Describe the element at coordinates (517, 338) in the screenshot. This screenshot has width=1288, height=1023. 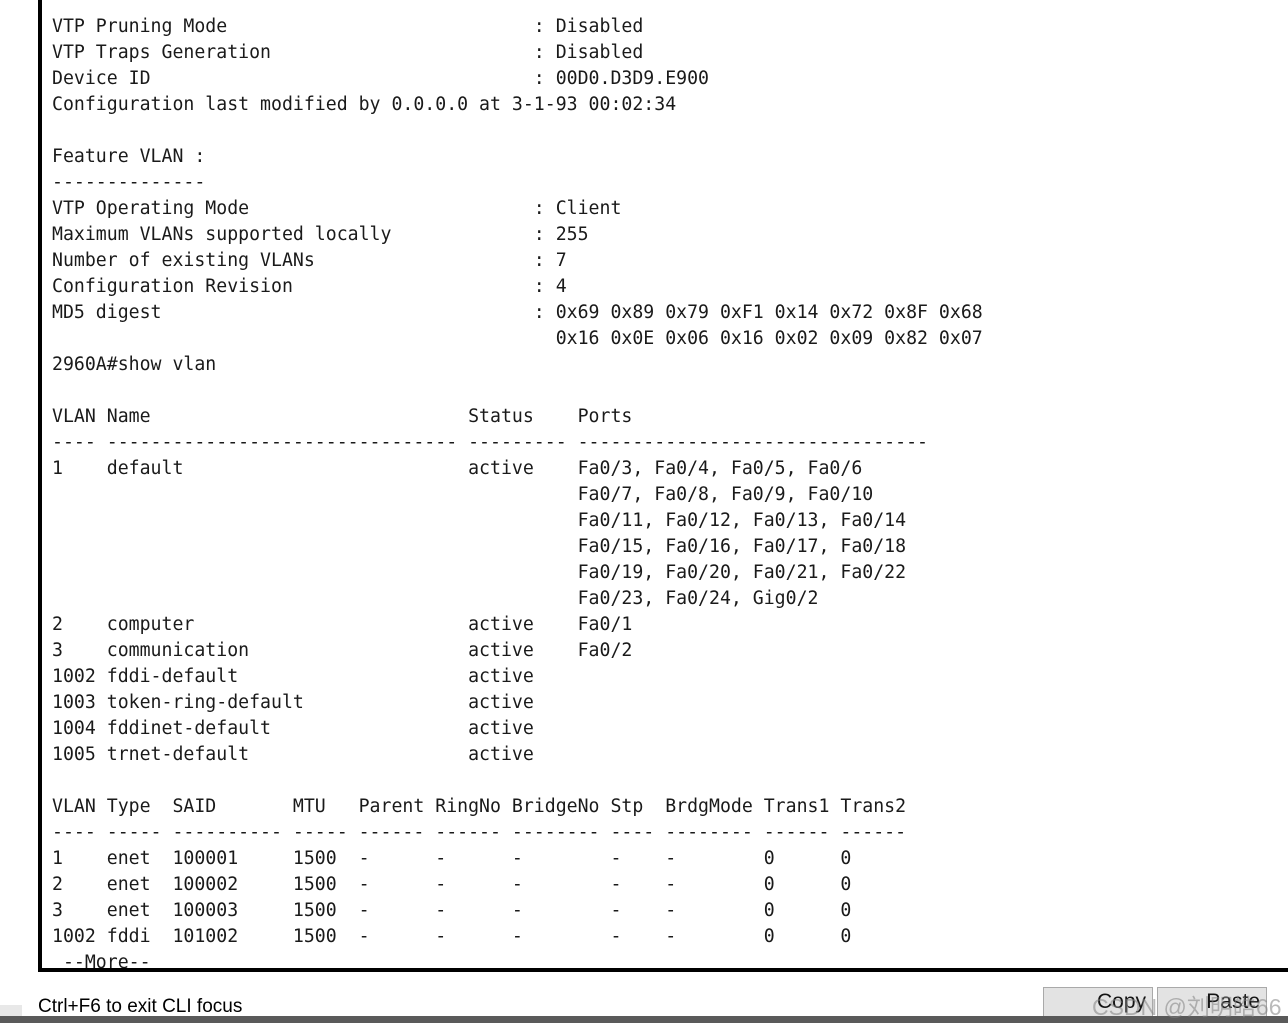
I see `cli-line: 0x16 0x0E 0x06 0x16 0x02 0x09 0x82 0x07` at that location.